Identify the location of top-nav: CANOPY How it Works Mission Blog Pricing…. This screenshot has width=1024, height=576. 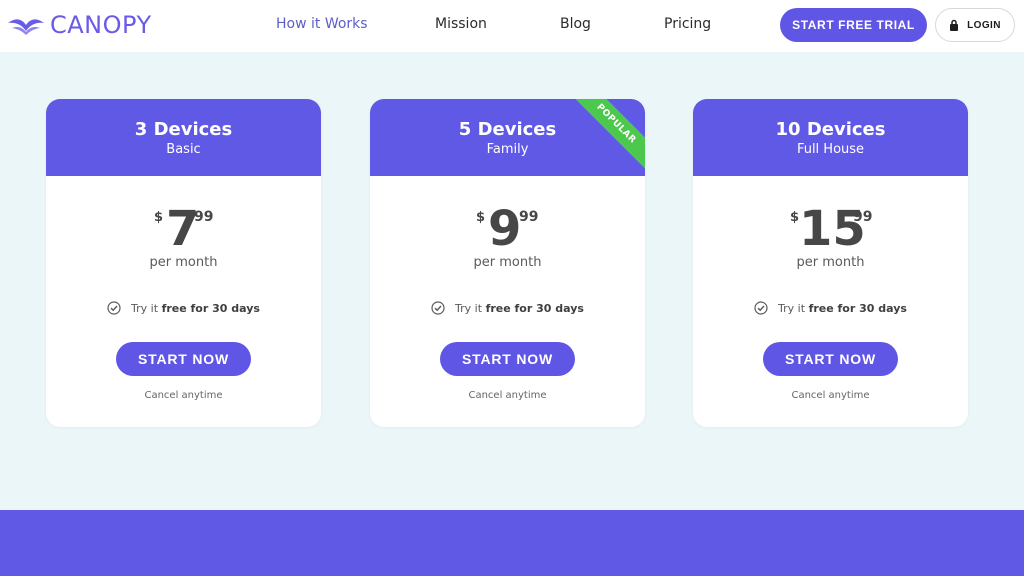
(512, 26).